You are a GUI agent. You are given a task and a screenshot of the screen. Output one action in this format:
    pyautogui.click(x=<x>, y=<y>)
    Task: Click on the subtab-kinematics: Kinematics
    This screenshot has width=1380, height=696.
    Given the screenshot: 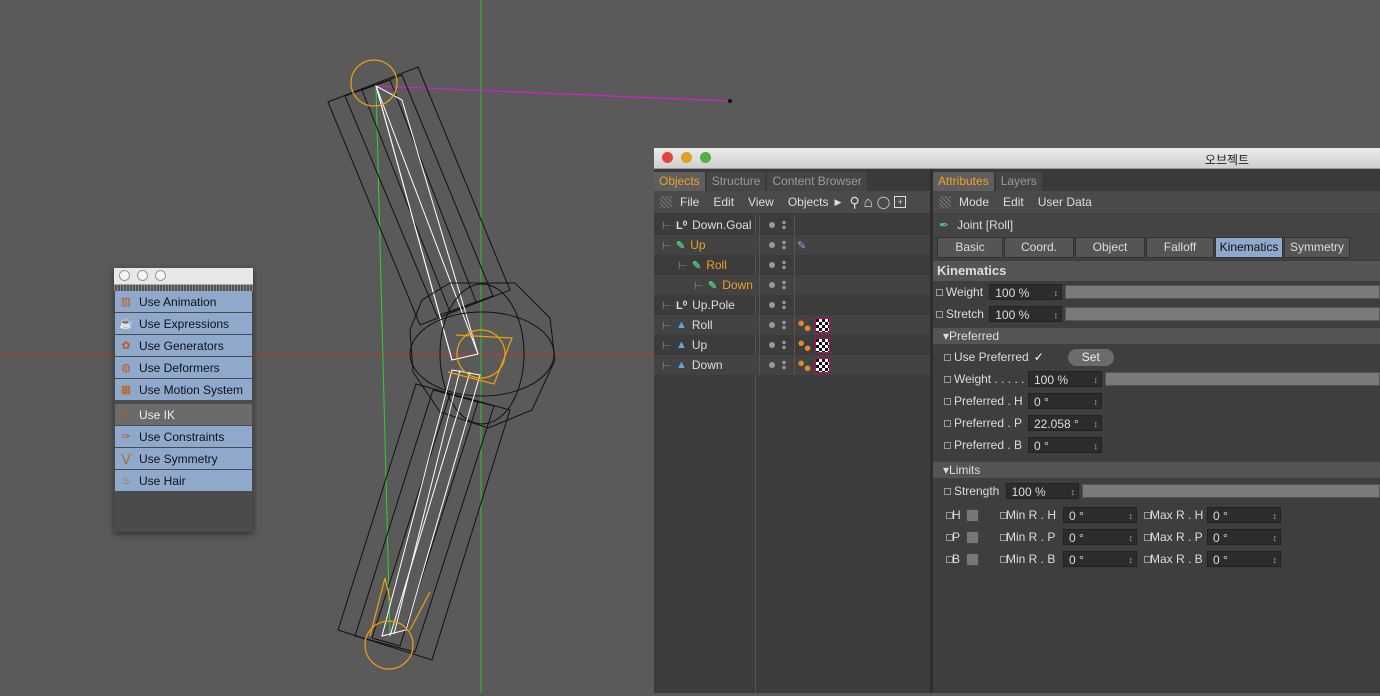 What is the action you would take?
    pyautogui.click(x=1249, y=247)
    